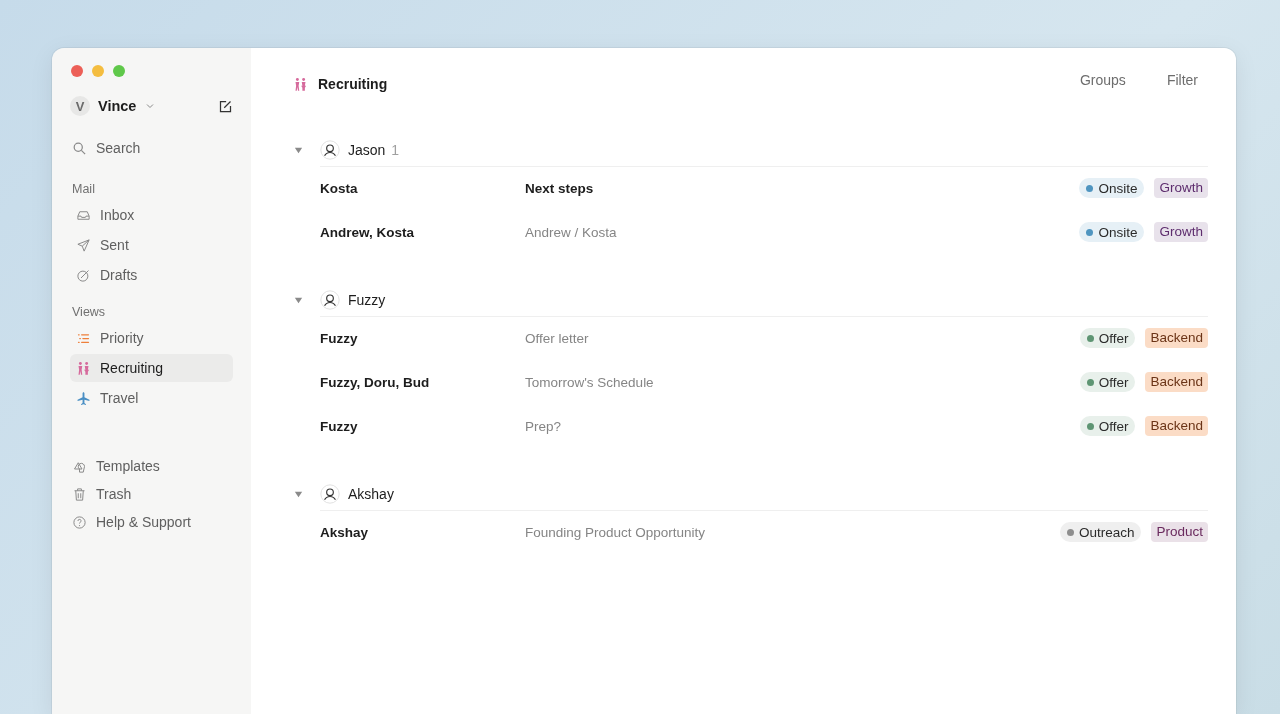  What do you see at coordinates (151, 338) in the screenshot?
I see `sidebar-item: Priority` at bounding box center [151, 338].